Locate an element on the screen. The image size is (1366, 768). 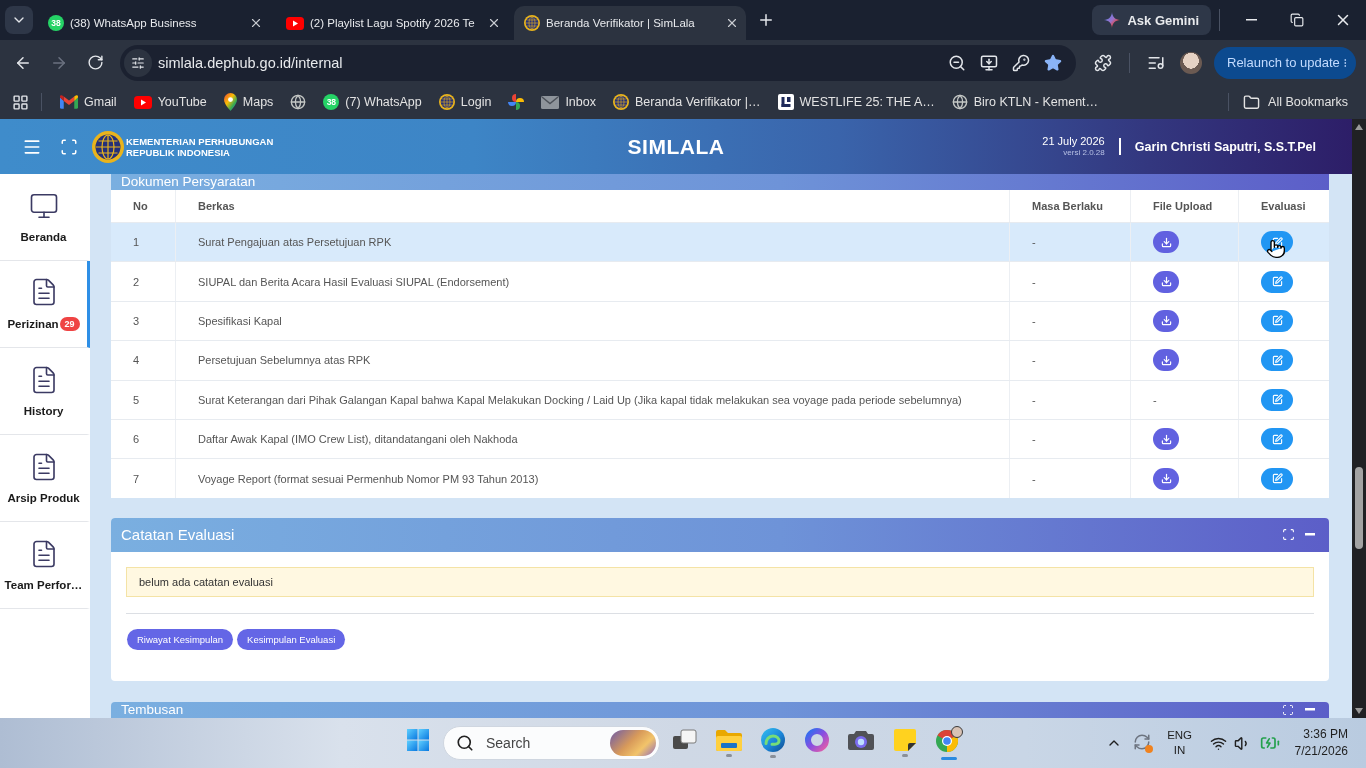
scrollbar-thumb is located at coordinates (1359, 508).